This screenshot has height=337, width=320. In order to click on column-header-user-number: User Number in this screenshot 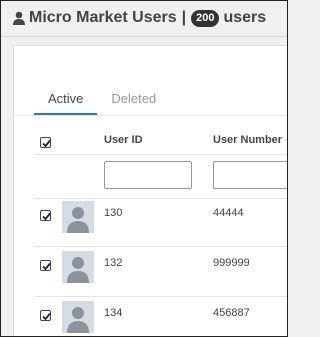, I will do `click(247, 140)`.